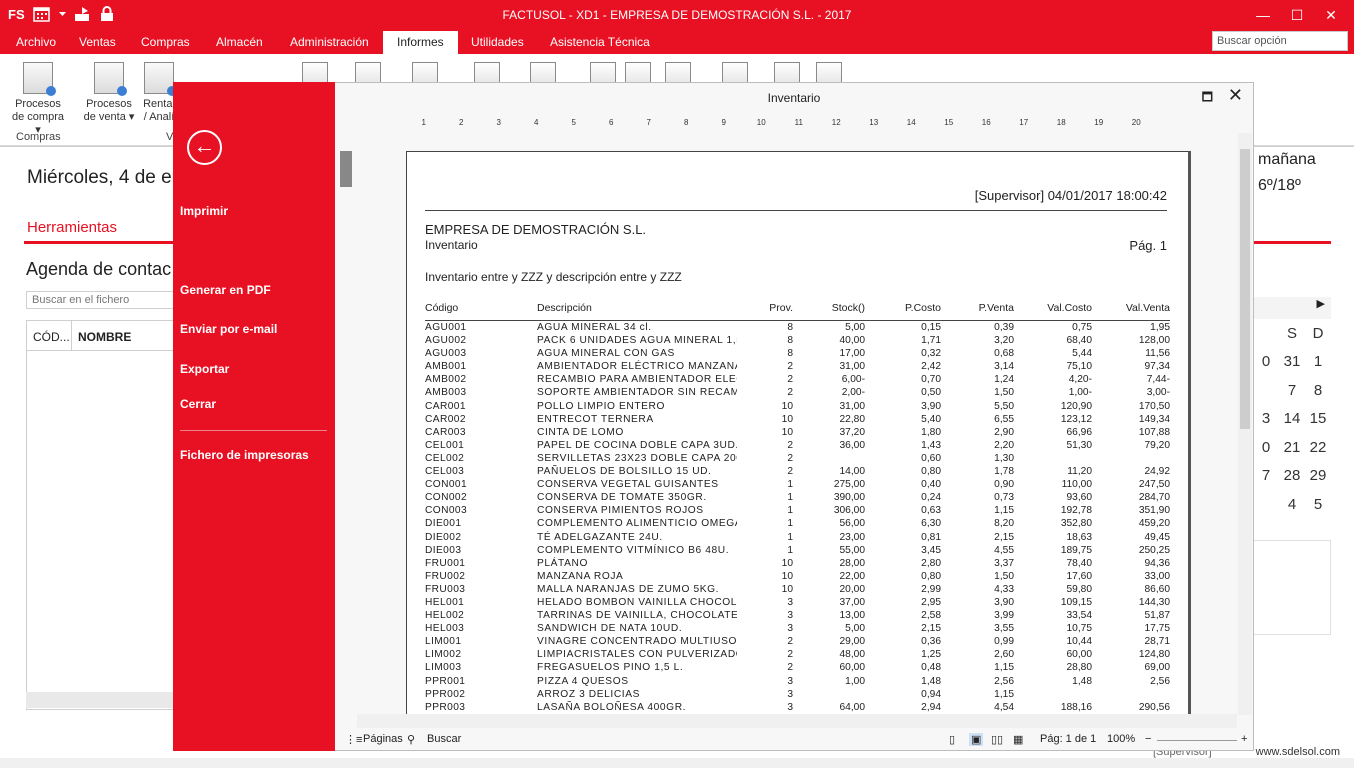  What do you see at coordinates (497, 42) in the screenshot?
I see `menu-utilidades: Utilidades` at bounding box center [497, 42].